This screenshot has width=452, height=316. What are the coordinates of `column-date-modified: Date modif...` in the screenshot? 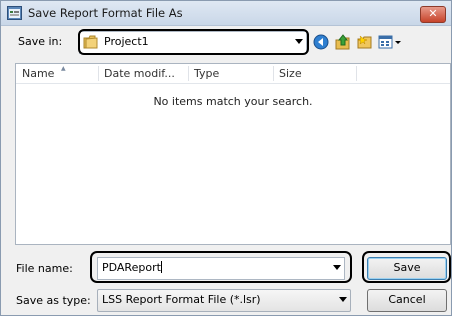 It's located at (136, 73).